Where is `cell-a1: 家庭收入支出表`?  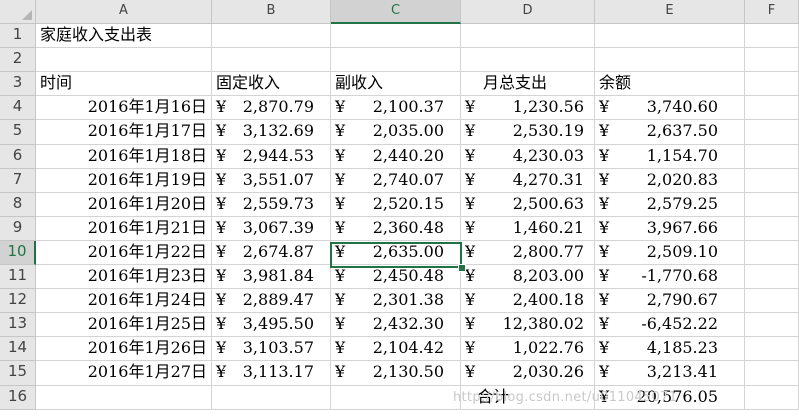 cell-a1: 家庭收入支出表 is located at coordinates (124, 36).